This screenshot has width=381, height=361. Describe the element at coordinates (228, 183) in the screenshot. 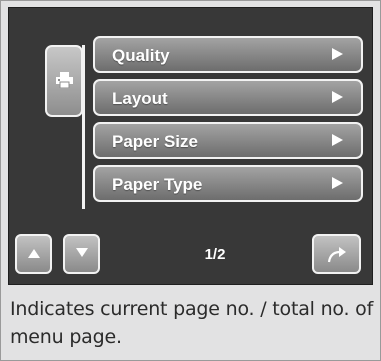

I see `menu-item-paper-type: Paper Type` at that location.